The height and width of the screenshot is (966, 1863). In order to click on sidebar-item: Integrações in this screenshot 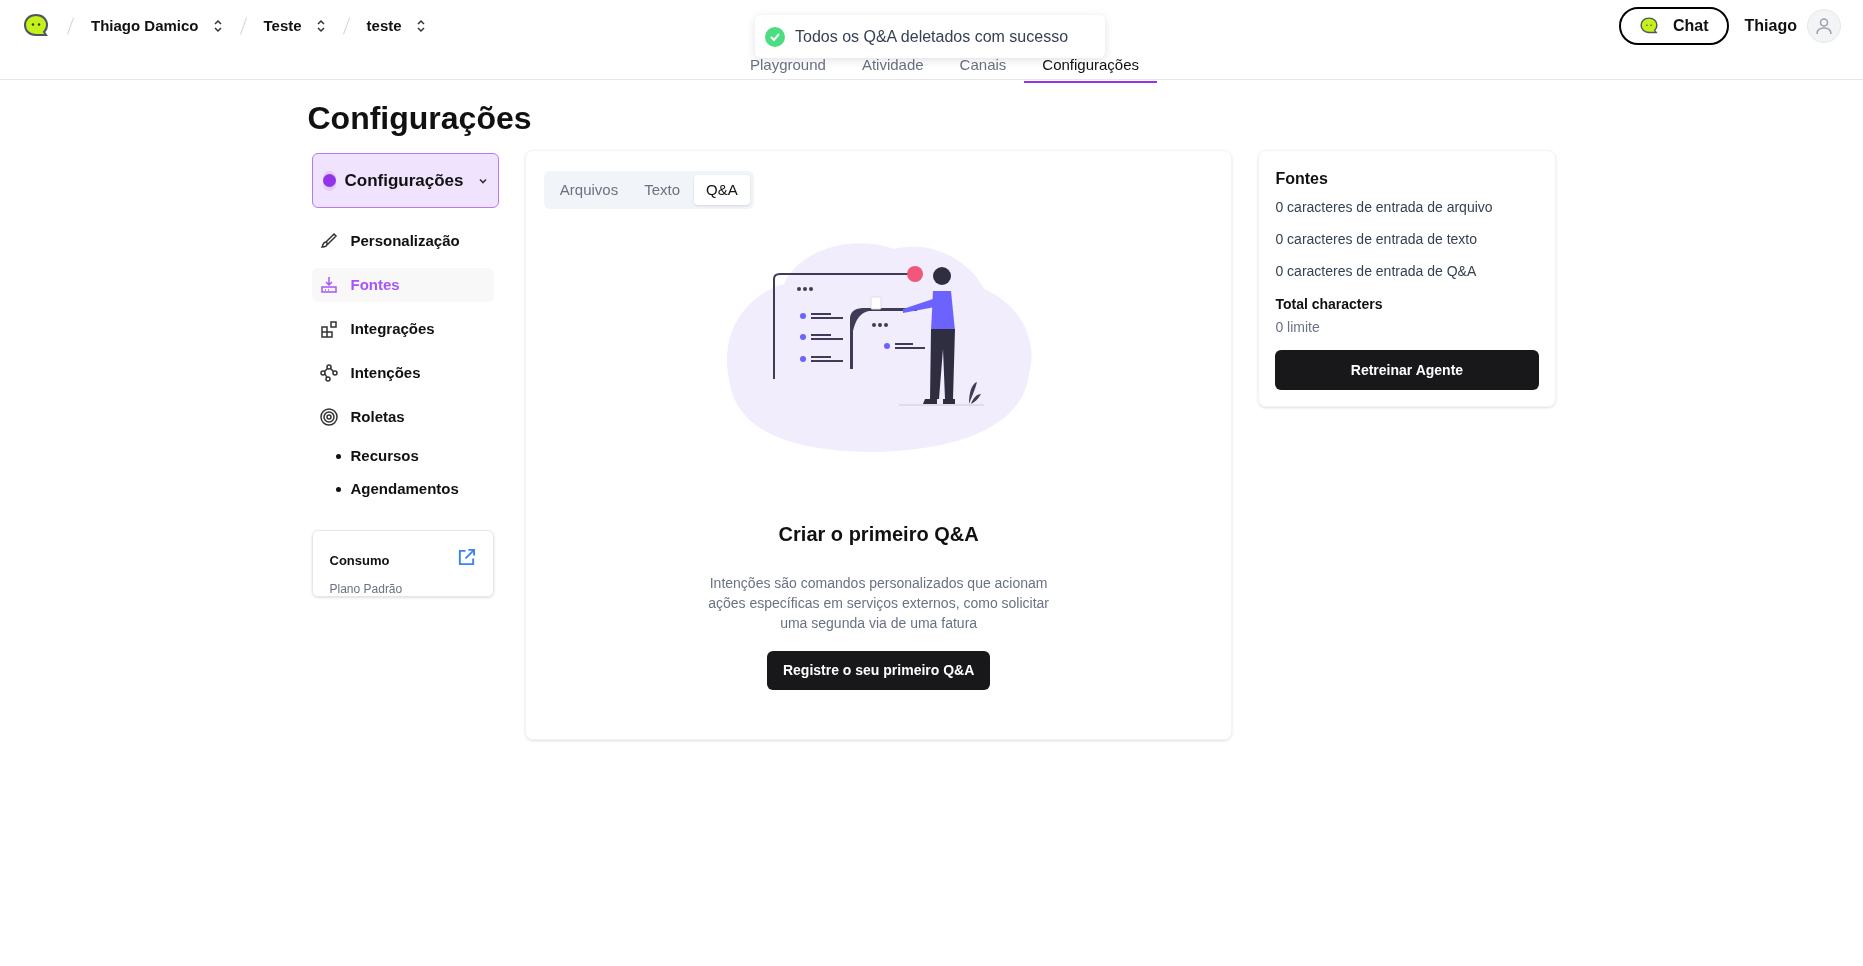, I will do `click(402, 329)`.